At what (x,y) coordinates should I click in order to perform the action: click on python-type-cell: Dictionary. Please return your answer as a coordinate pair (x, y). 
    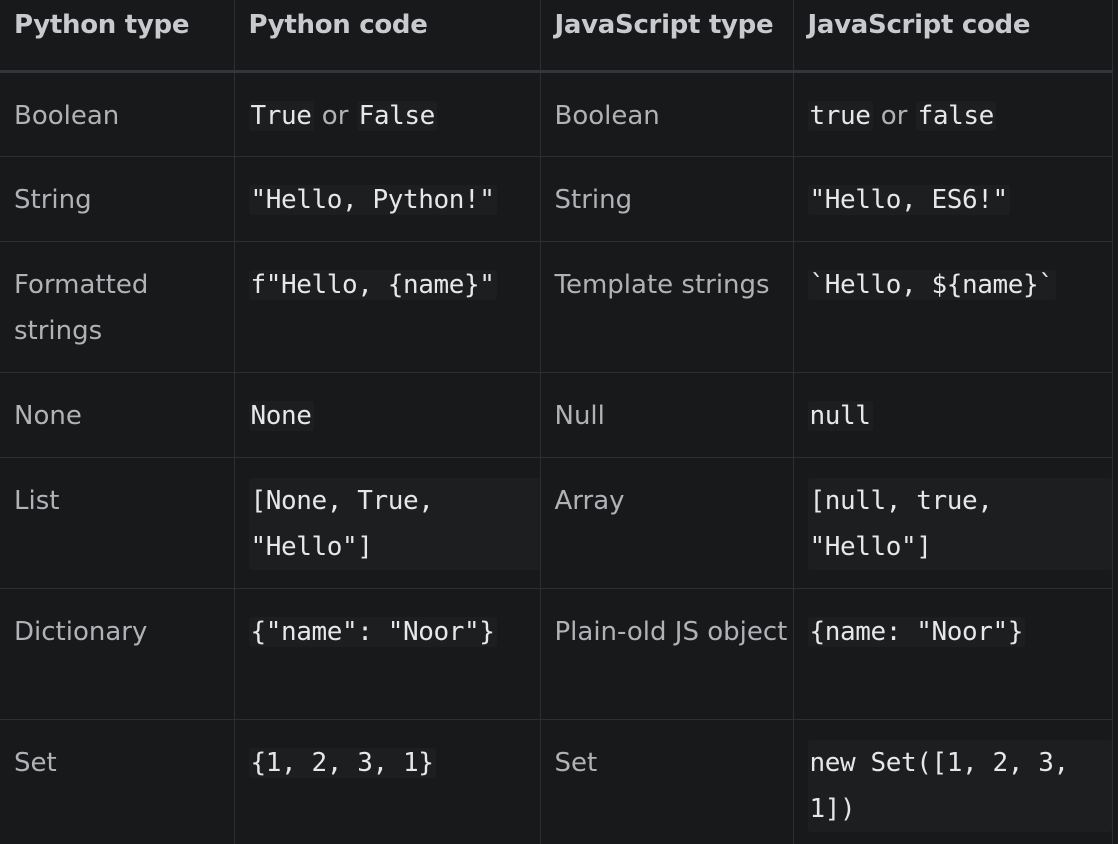
    Looking at the image, I should click on (117, 654).